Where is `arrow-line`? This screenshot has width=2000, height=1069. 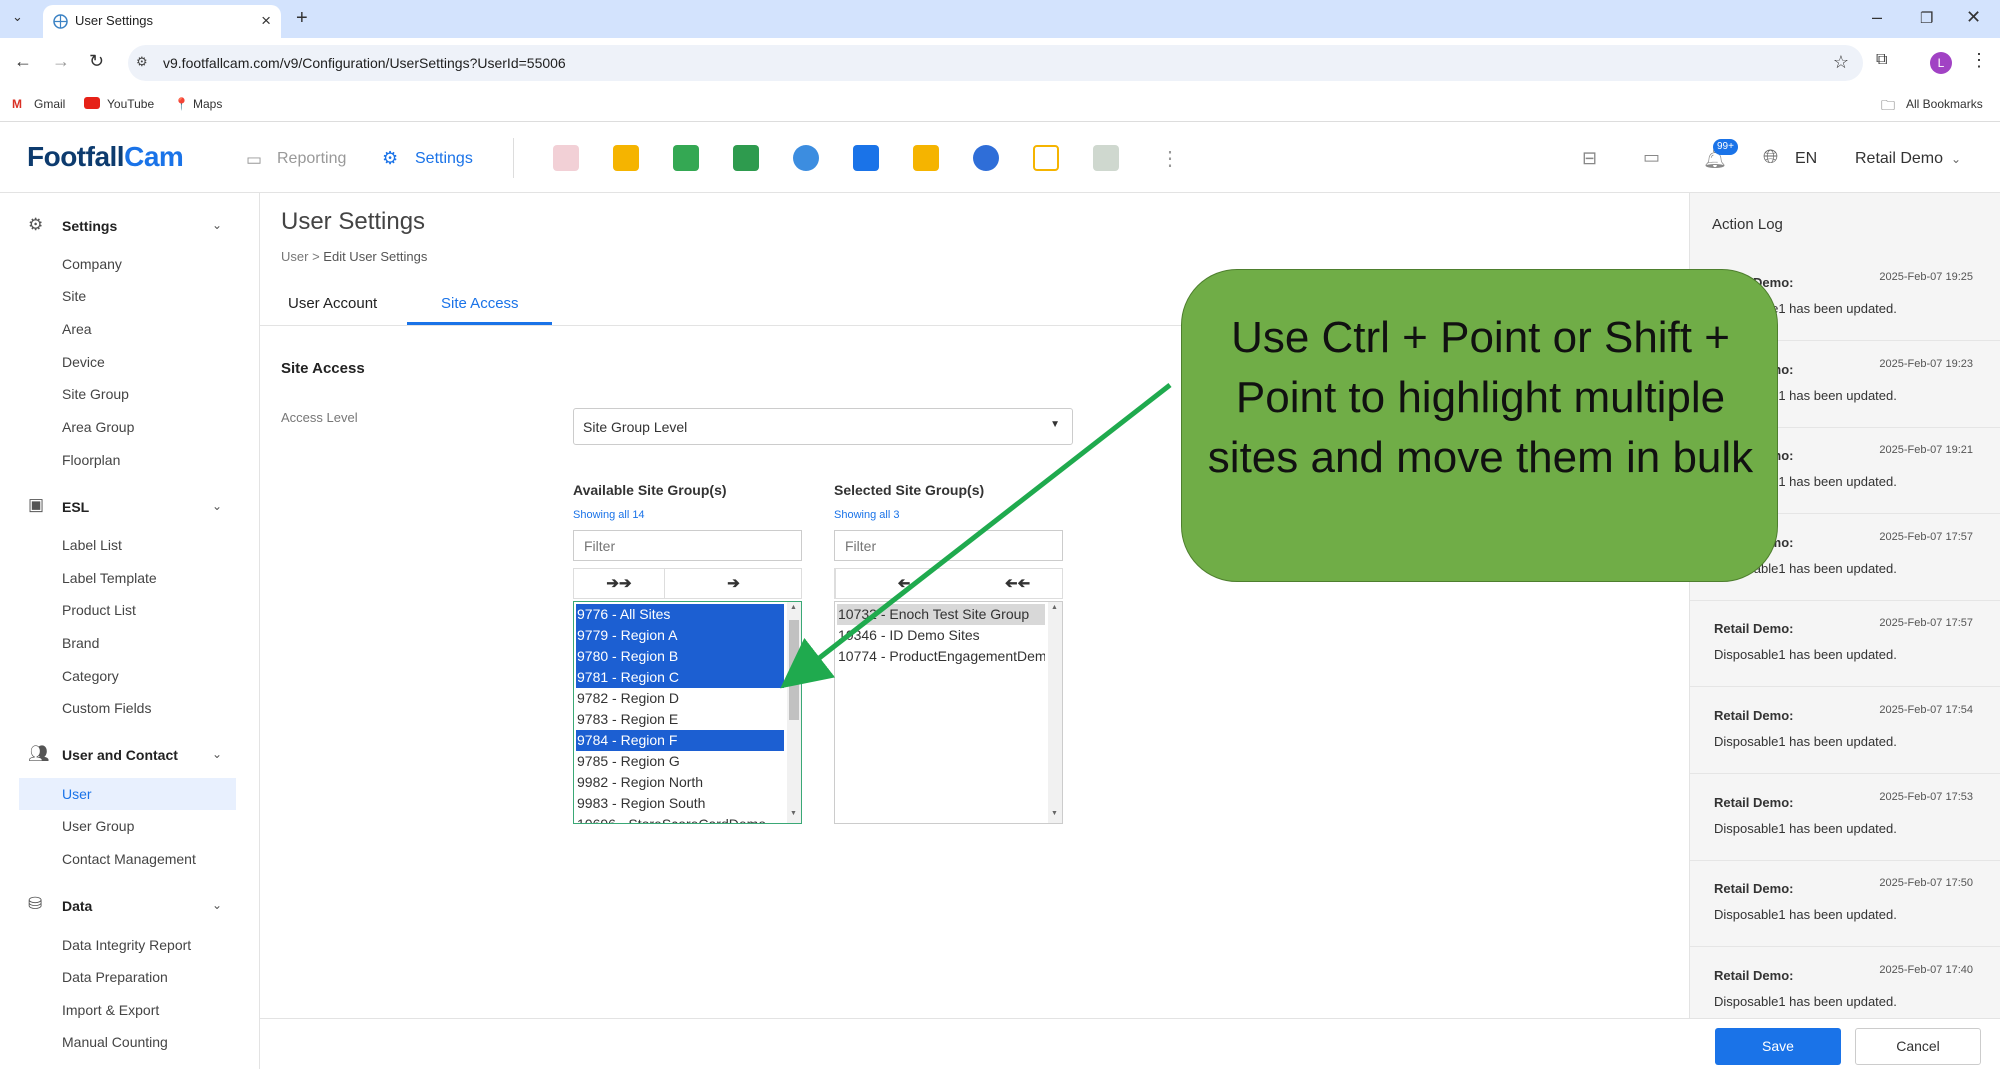 arrow-line is located at coordinates (976, 536).